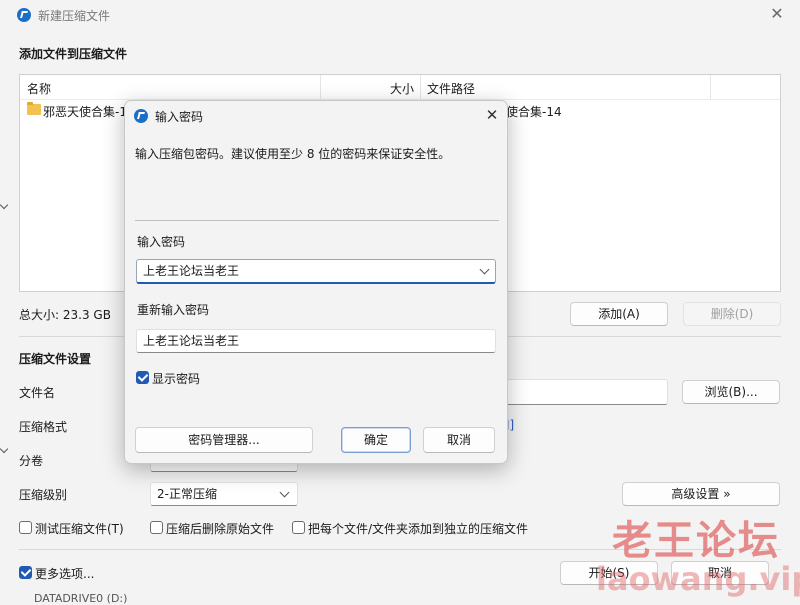 Image resolution: width=800 pixels, height=605 pixels. What do you see at coordinates (173, 310) in the screenshot?
I see `reenter-label: 重新输入密码` at bounding box center [173, 310].